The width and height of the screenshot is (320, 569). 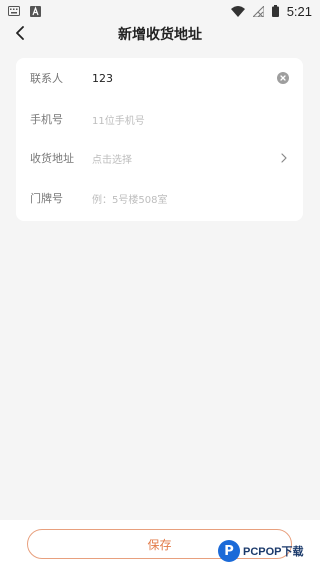 I want to click on address-selector: 点击选择, so click(x=112, y=158).